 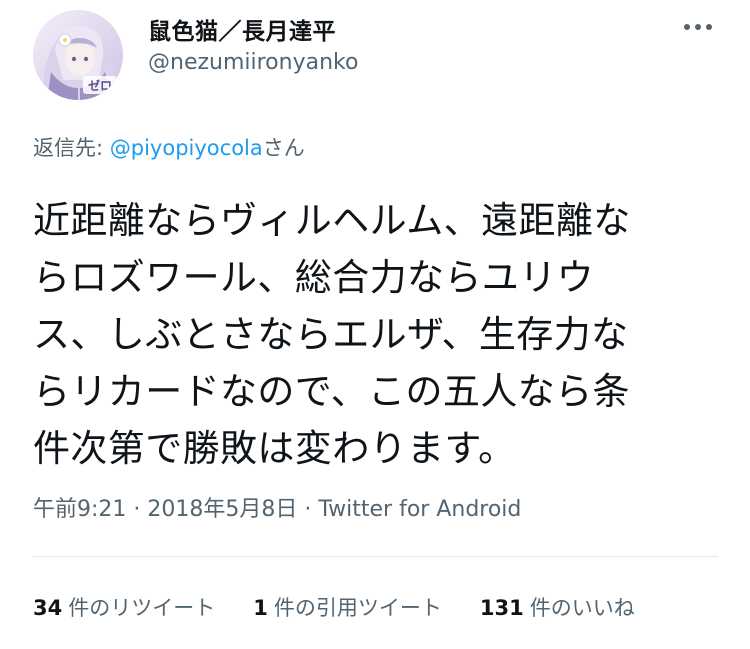 What do you see at coordinates (582, 608) in the screenshot?
I see `likes-label: 件のいいね` at bounding box center [582, 608].